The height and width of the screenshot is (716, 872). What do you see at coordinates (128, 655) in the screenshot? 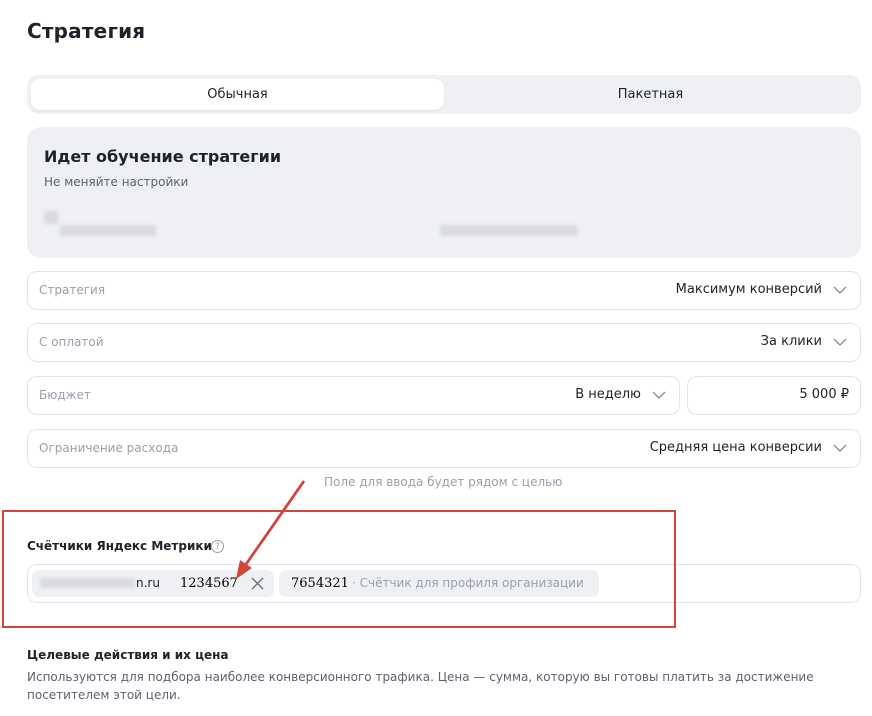
I see `goals-title: Целевые действия и их цена` at bounding box center [128, 655].